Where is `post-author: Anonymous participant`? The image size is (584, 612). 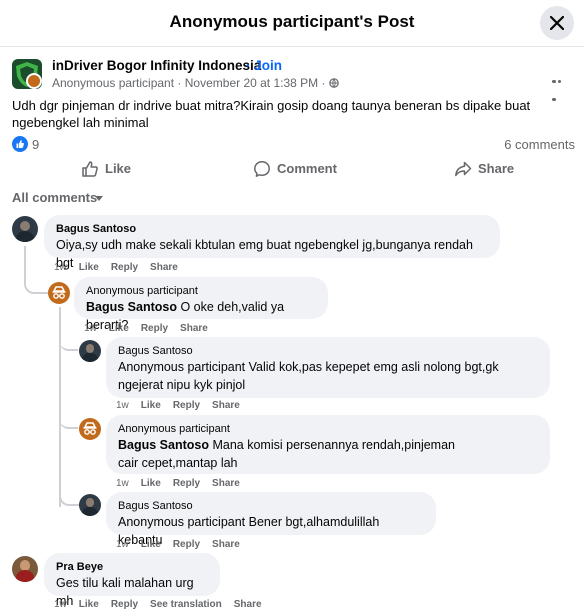
post-author: Anonymous participant is located at coordinates (113, 83).